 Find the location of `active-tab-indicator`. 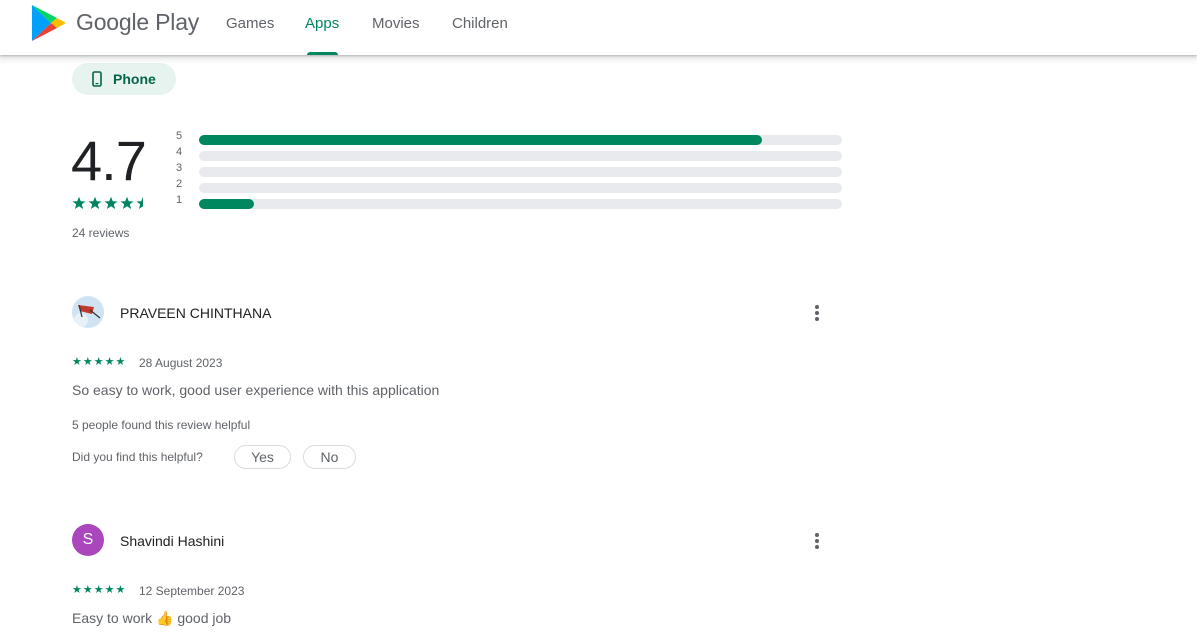

active-tab-indicator is located at coordinates (322, 53).